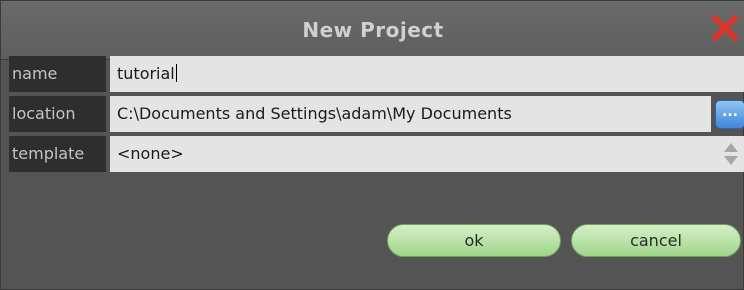 The height and width of the screenshot is (290, 744). What do you see at coordinates (474, 240) in the screenshot?
I see `ok-button: ok` at bounding box center [474, 240].